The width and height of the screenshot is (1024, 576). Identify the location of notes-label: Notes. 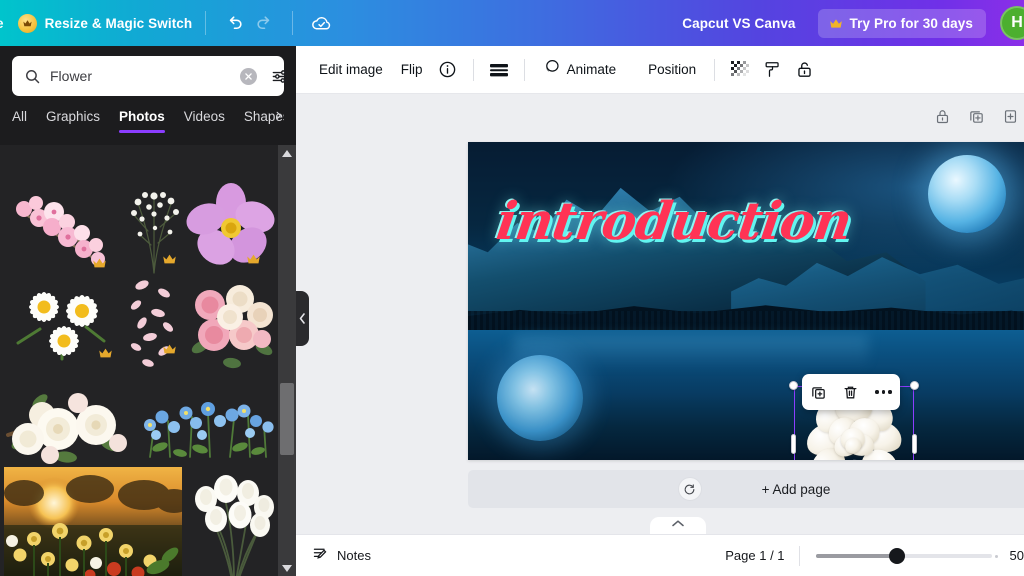
(354, 555).